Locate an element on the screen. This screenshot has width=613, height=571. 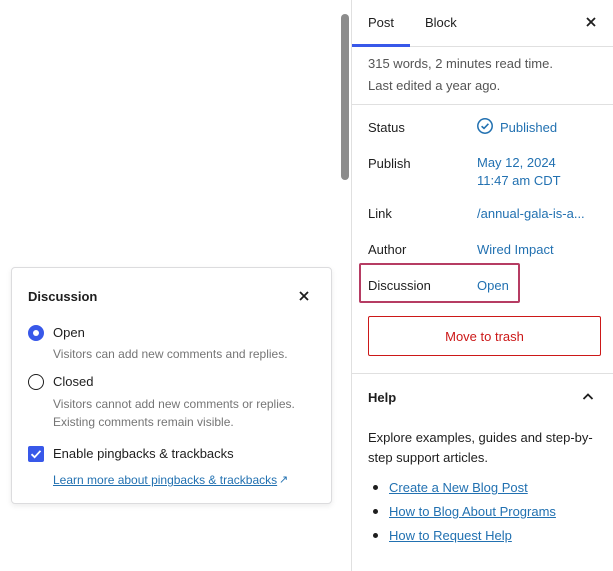
link-label: Link is located at coordinates (380, 213).